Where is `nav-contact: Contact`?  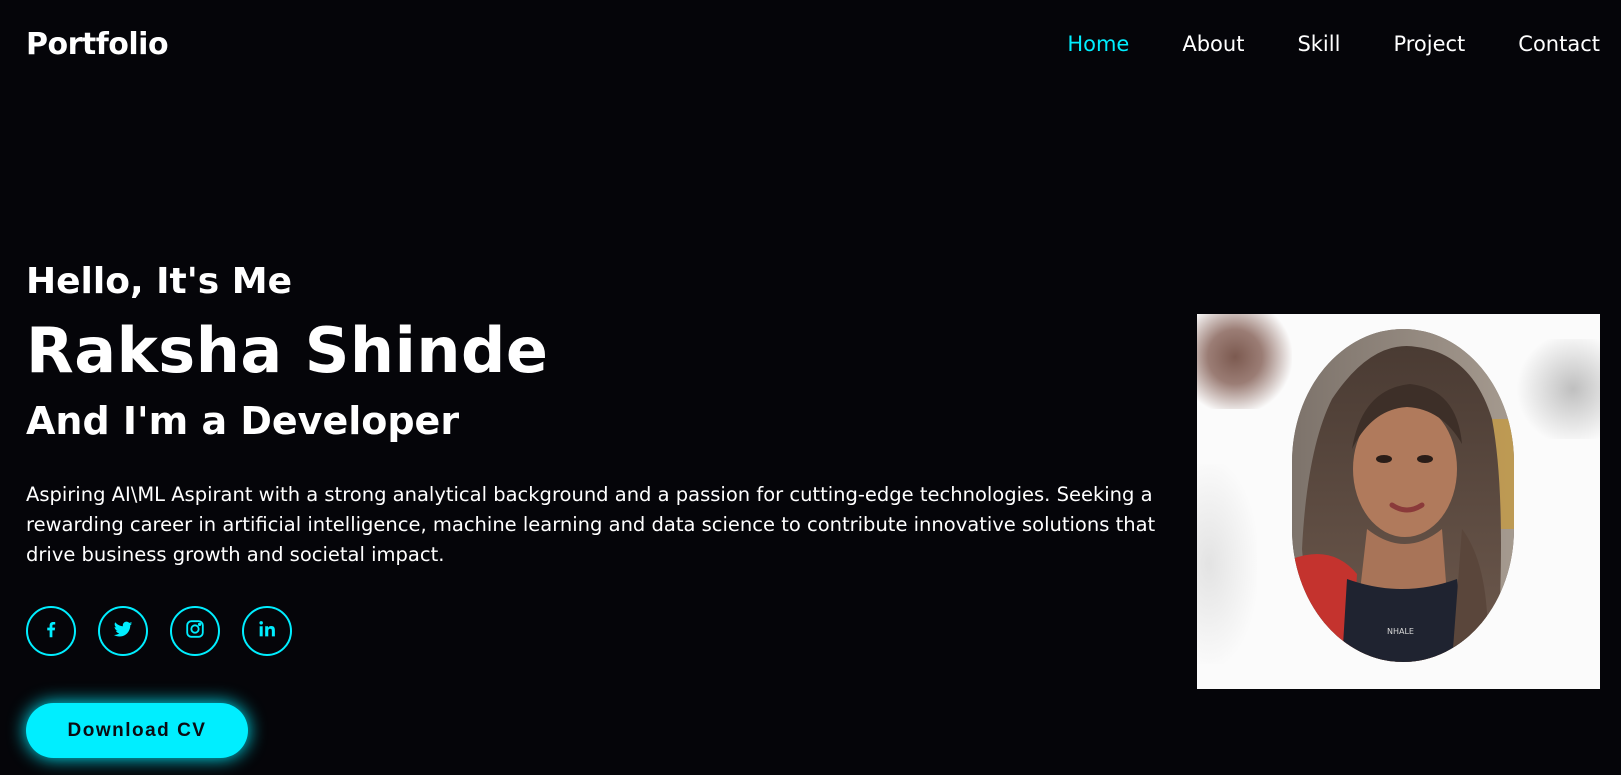 nav-contact: Contact is located at coordinates (1559, 44).